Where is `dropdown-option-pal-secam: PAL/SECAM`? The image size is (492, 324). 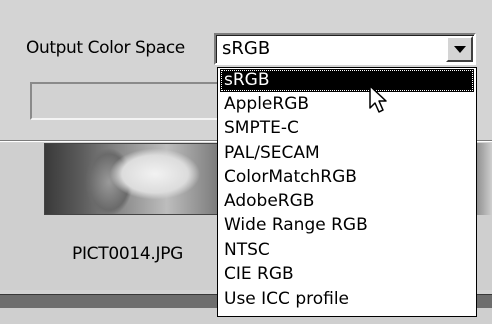
dropdown-option-pal-secam: PAL/SECAM is located at coordinates (347, 153).